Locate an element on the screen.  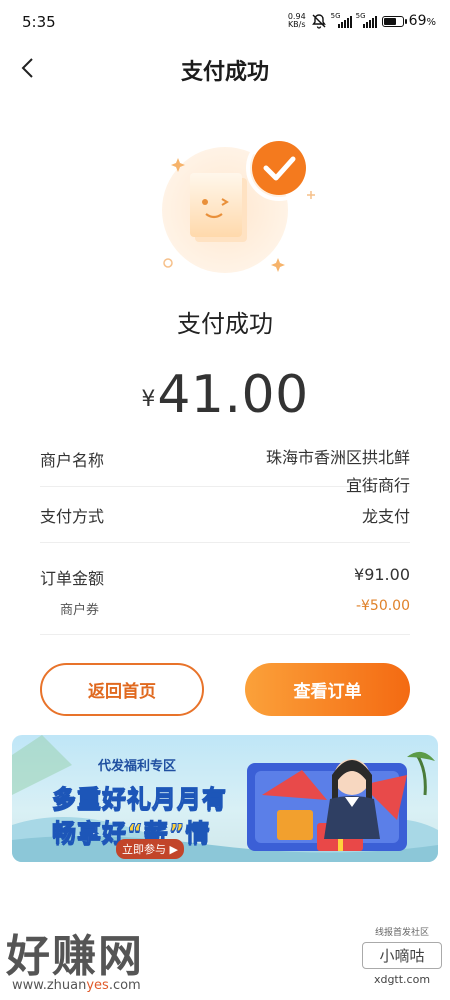
battery-fill is located at coordinates (390, 21).